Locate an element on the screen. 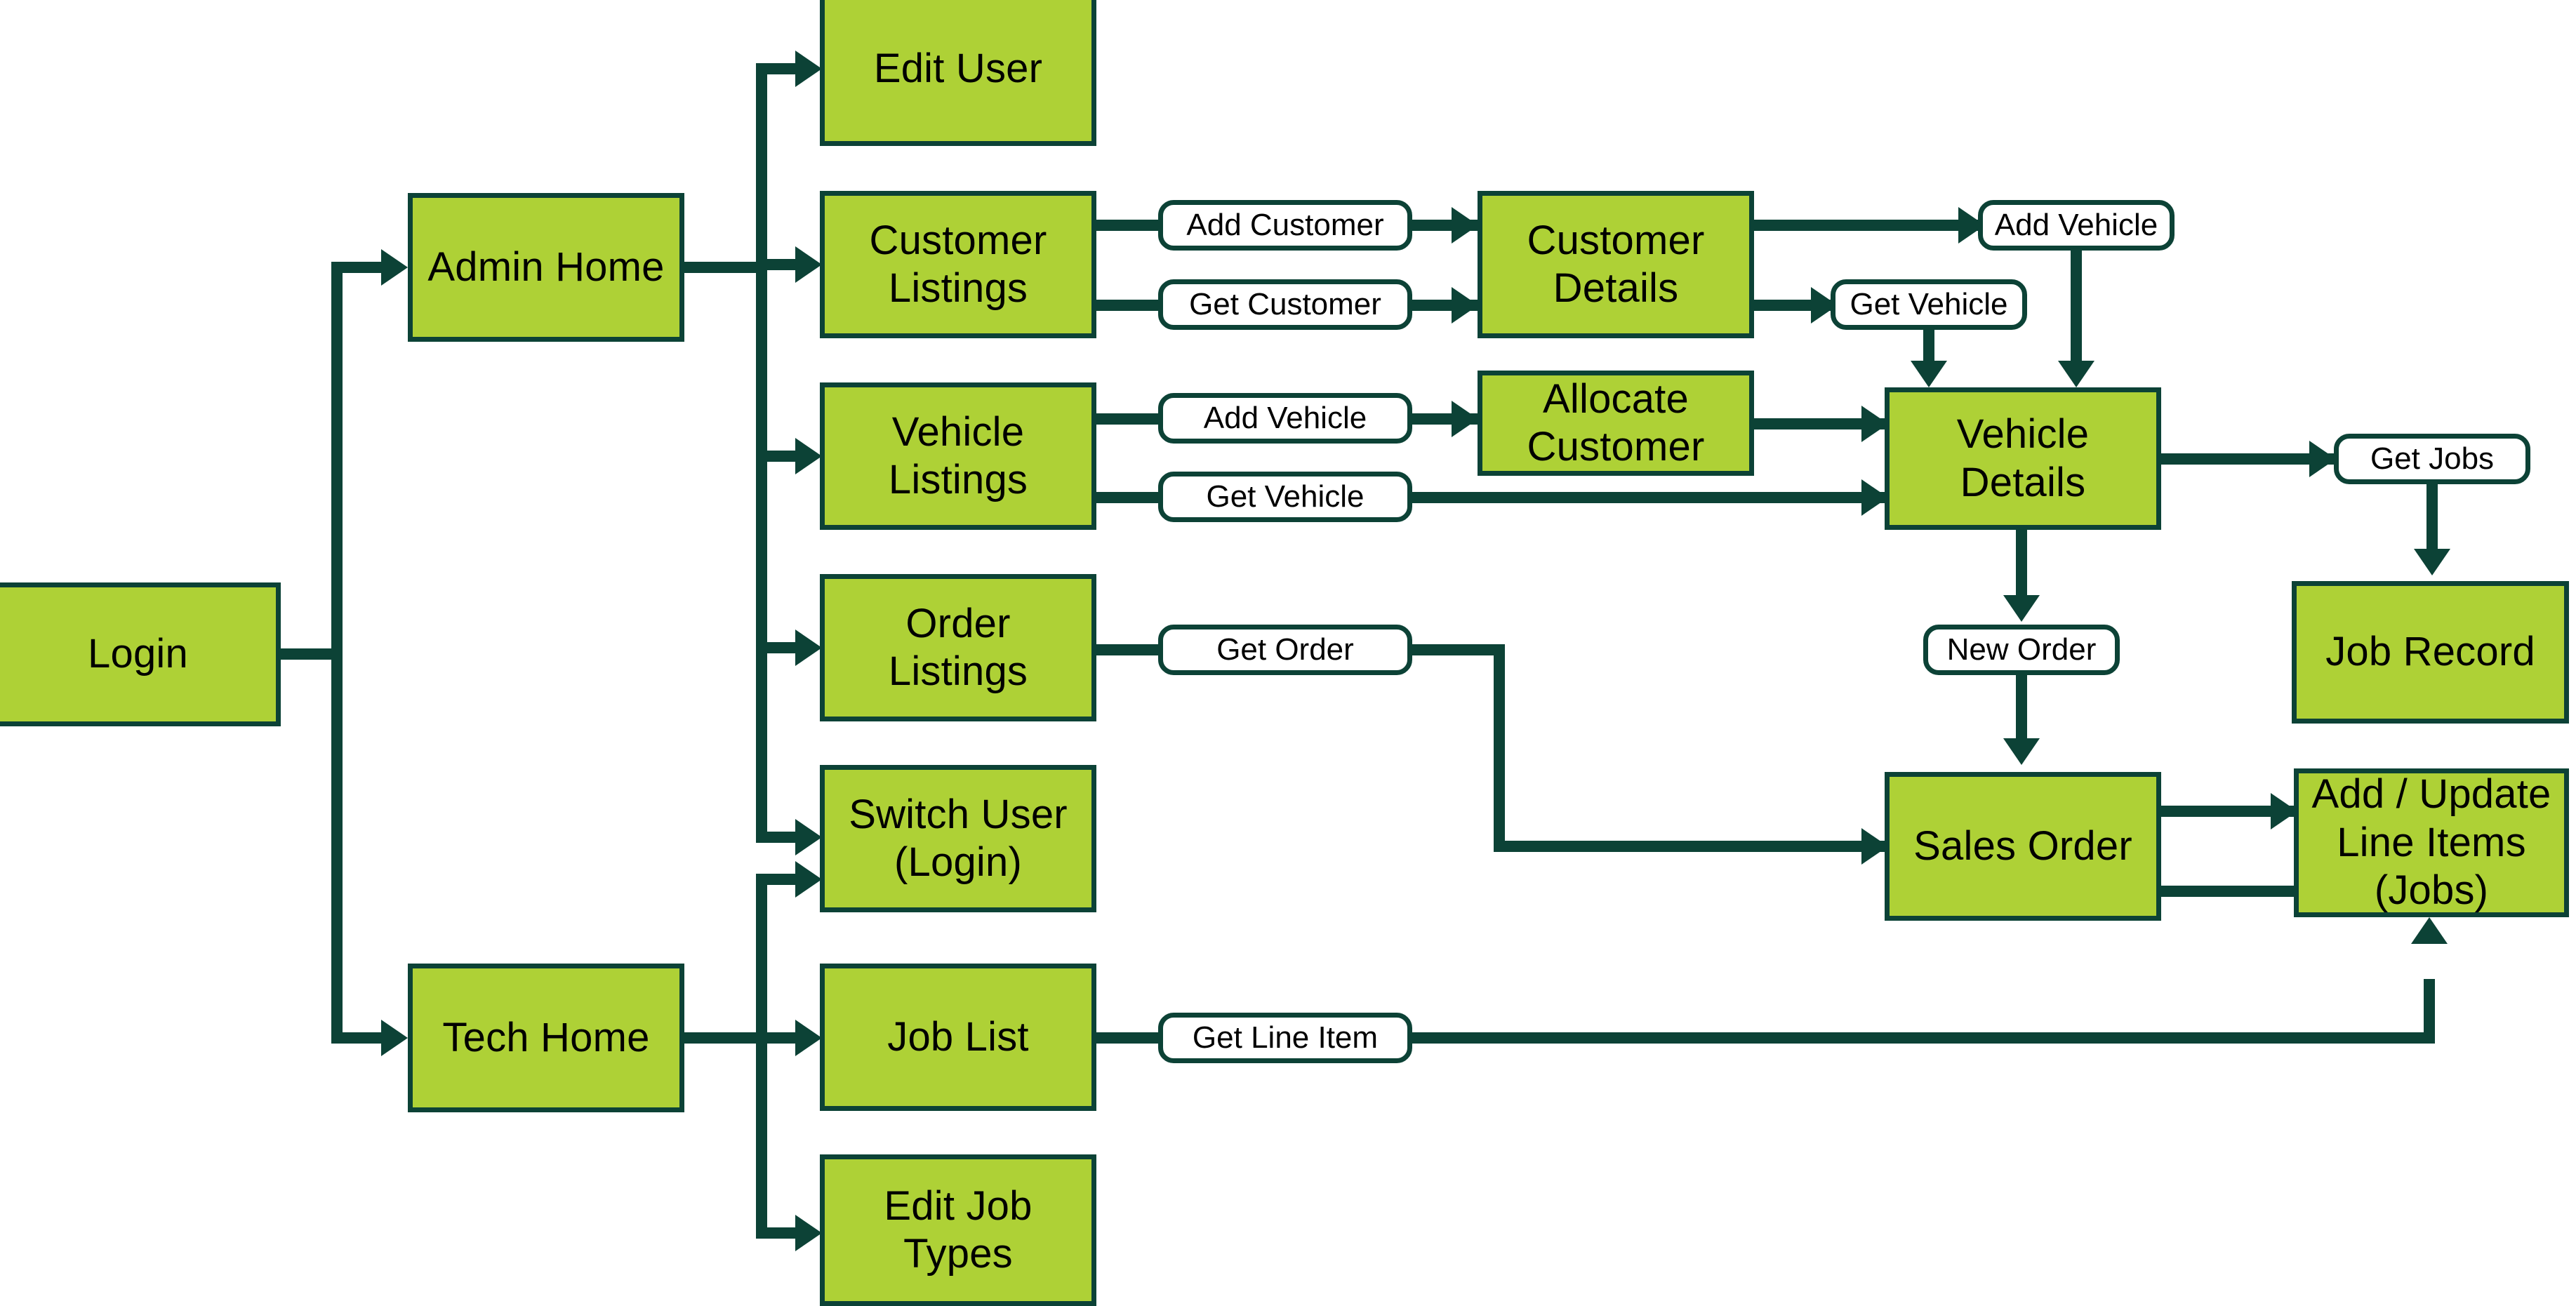 This screenshot has height=1306, width=2576. node-vehicle-listings: Vehicle Listings is located at coordinates (958, 456).